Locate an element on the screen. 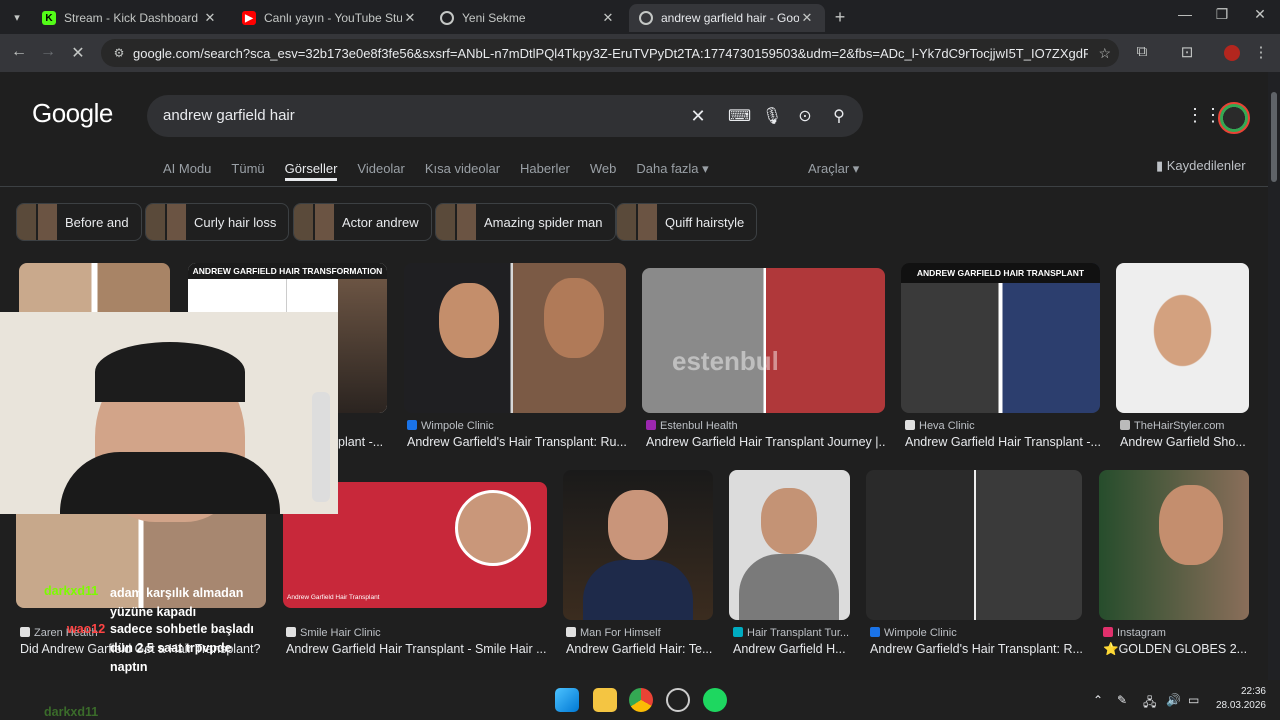  screenshot-icon: ⊡ is located at coordinates (1187, 52).